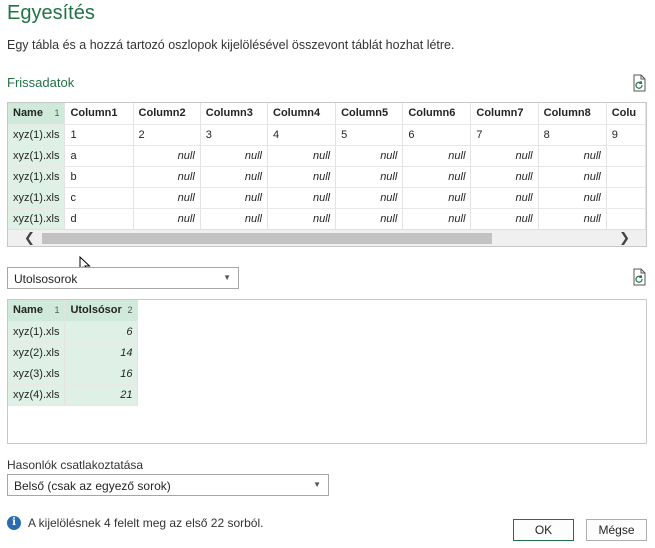 The height and width of the screenshot is (548, 655). Describe the element at coordinates (101, 332) in the screenshot. I see `utolsosor-cell: 6` at that location.